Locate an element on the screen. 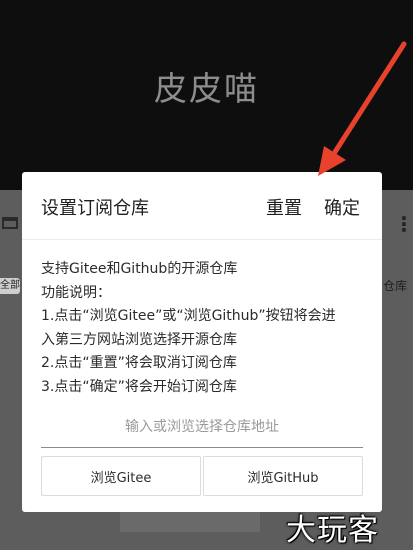 Image resolution: width=413 pixels, height=550 pixels. app-title: 皮皮喵 is located at coordinates (206, 88).